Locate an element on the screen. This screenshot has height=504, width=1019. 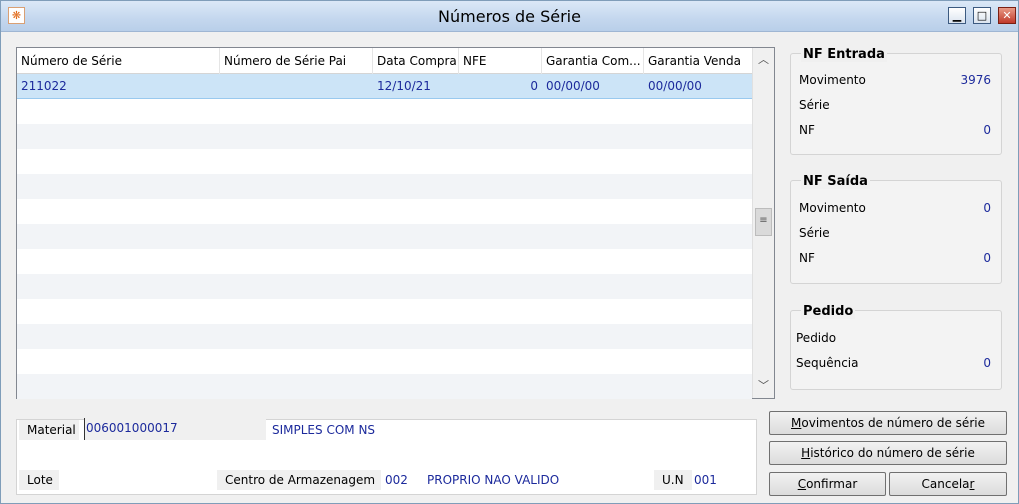
nf-entrada-nf-label: NF is located at coordinates (807, 130).